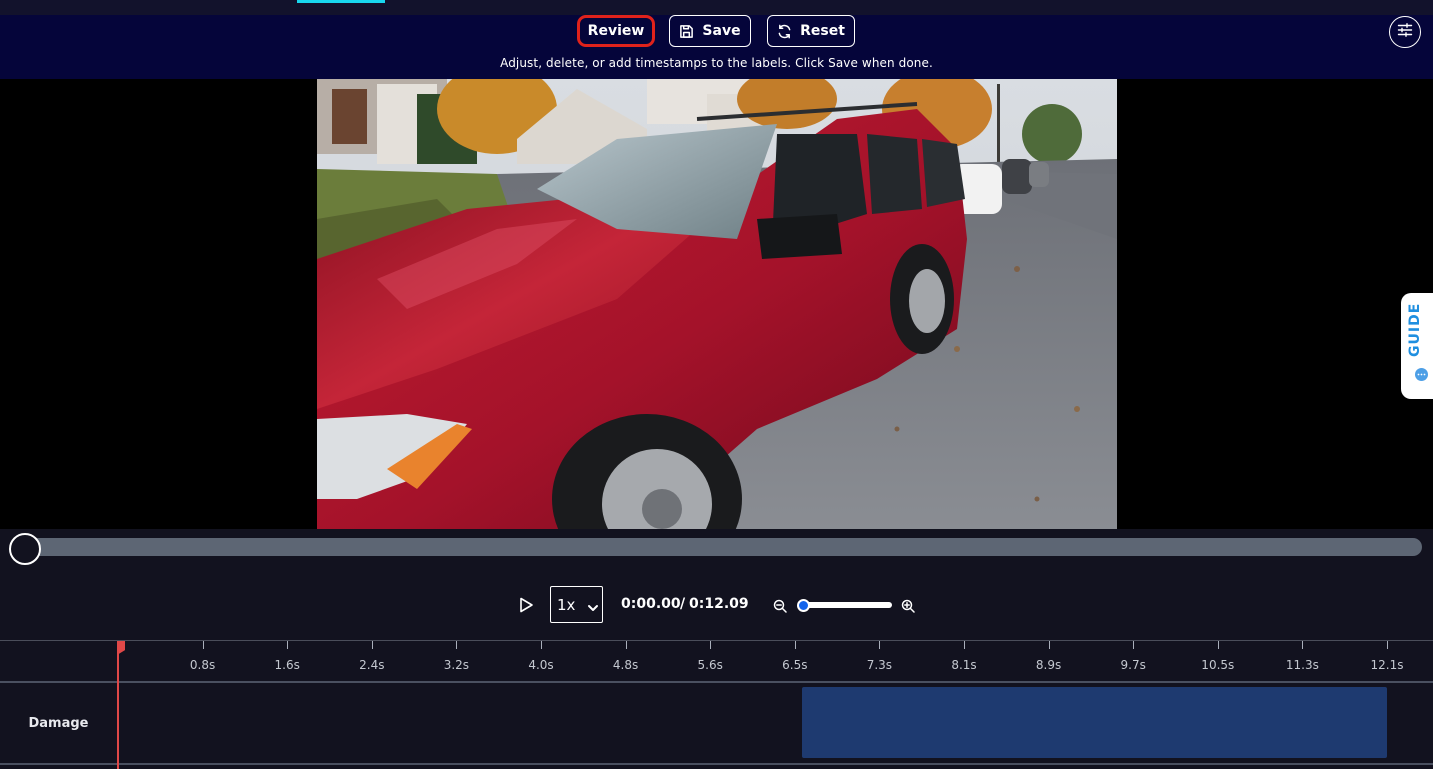  Describe the element at coordinates (1218, 665) in the screenshot. I see `timeline-tick-label: 10.5s` at that location.